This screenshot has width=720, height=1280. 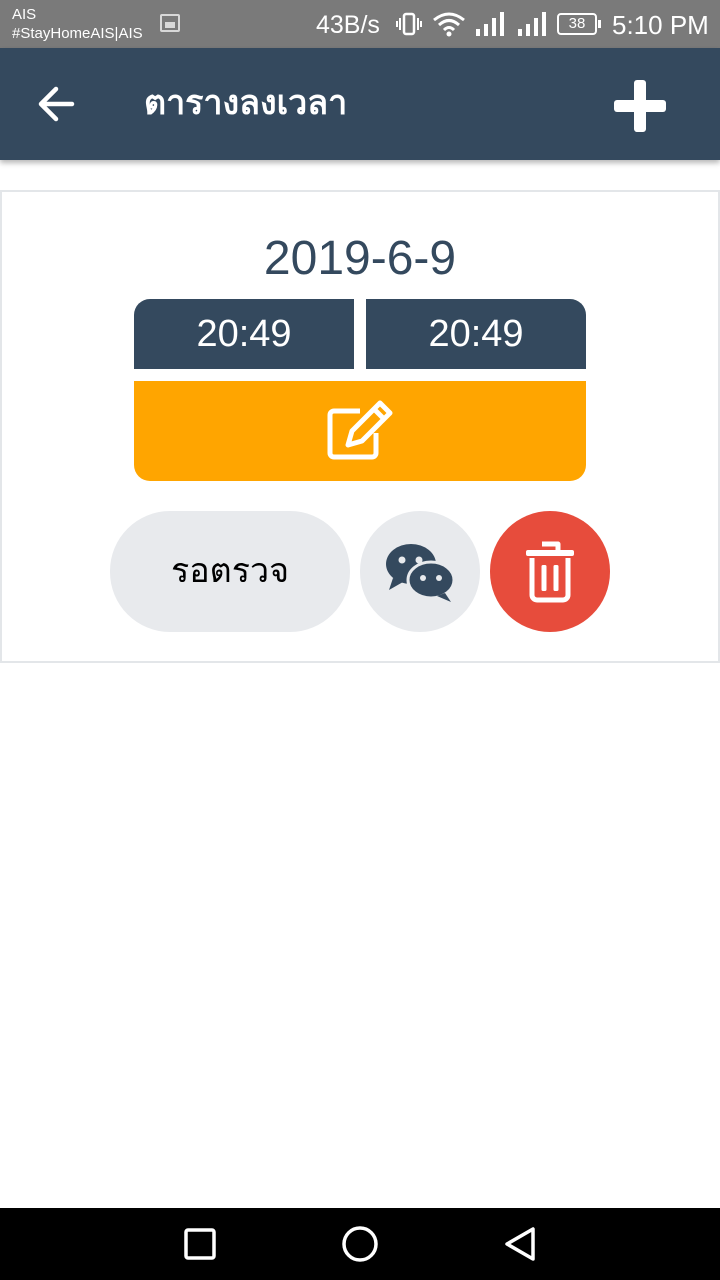 I want to click on add-button, so click(x=640, y=106).